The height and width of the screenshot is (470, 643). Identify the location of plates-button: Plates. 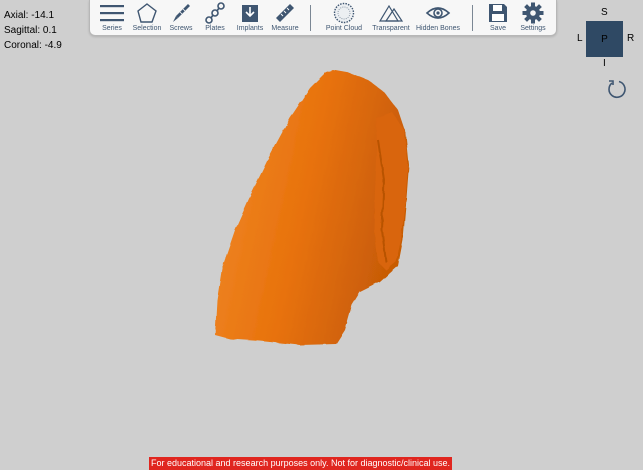
(215, 17).